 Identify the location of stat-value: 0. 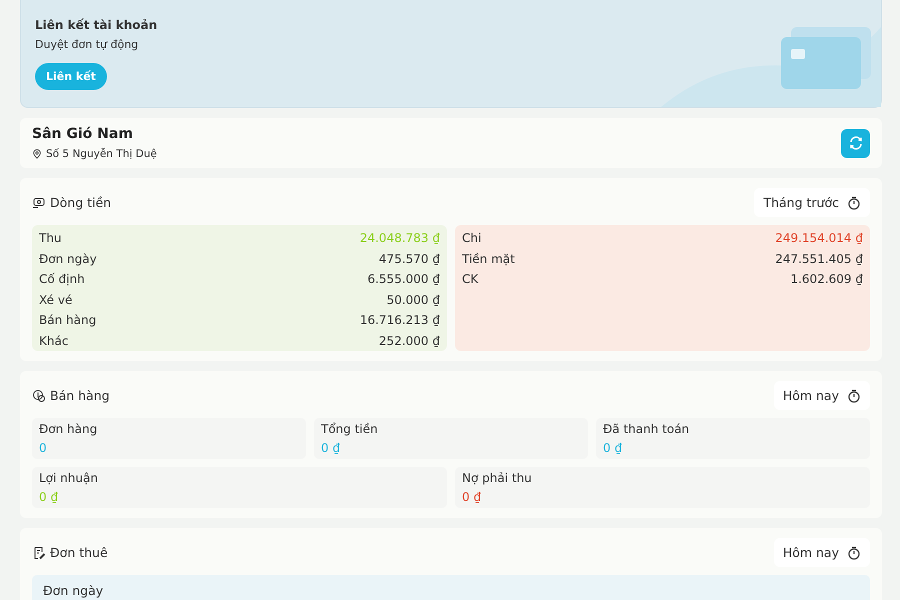
(43, 448).